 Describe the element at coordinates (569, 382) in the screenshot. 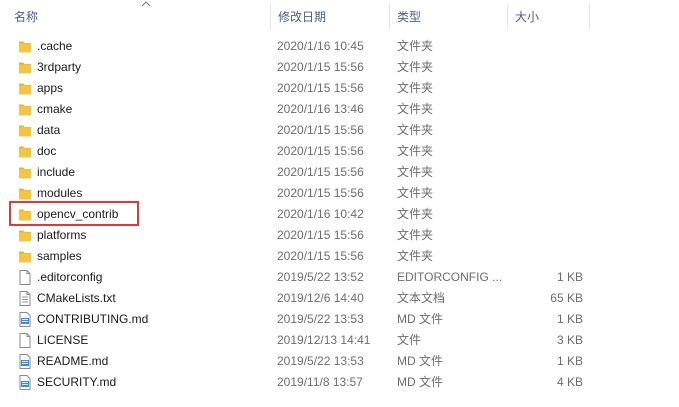

I see `file-size: 4 KB` at that location.